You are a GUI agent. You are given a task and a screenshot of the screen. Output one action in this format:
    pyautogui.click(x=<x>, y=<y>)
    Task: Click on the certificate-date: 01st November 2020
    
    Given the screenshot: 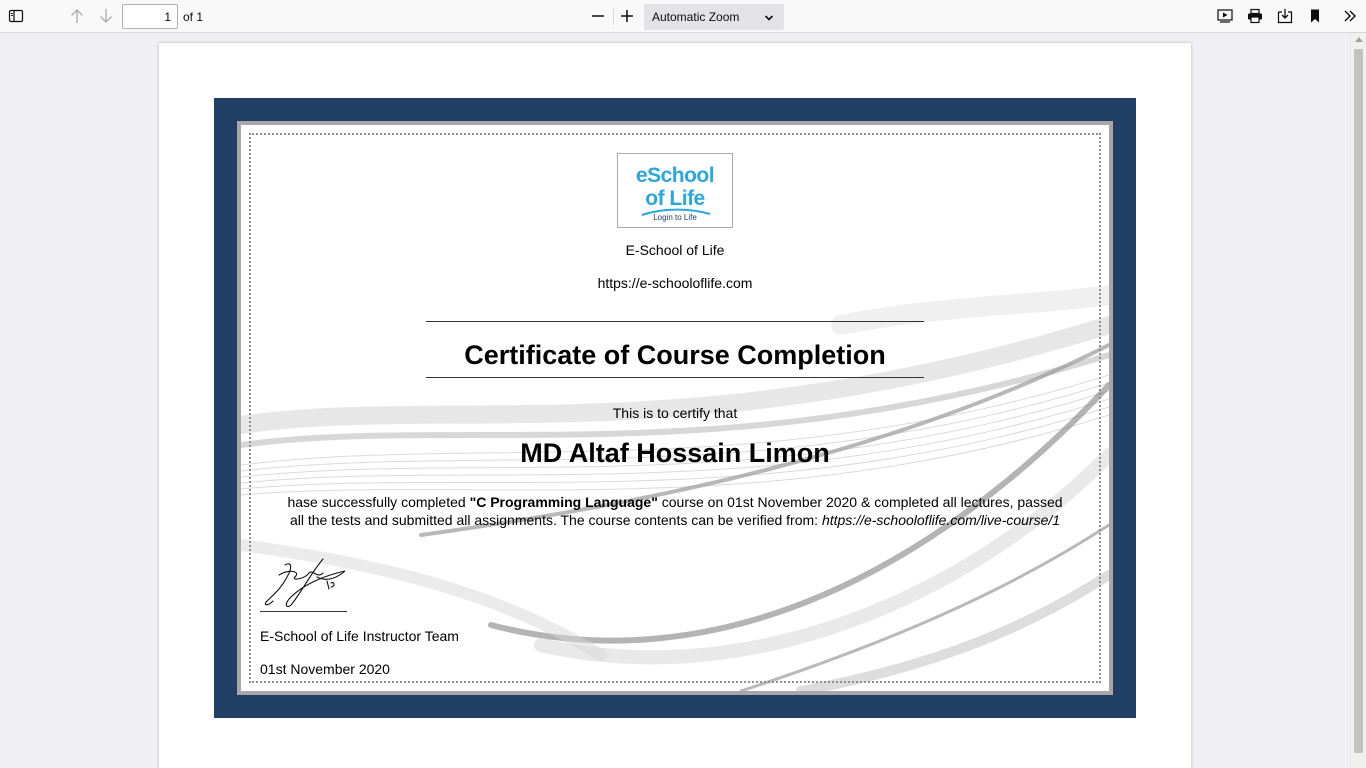 What is the action you would take?
    pyautogui.click(x=325, y=669)
    